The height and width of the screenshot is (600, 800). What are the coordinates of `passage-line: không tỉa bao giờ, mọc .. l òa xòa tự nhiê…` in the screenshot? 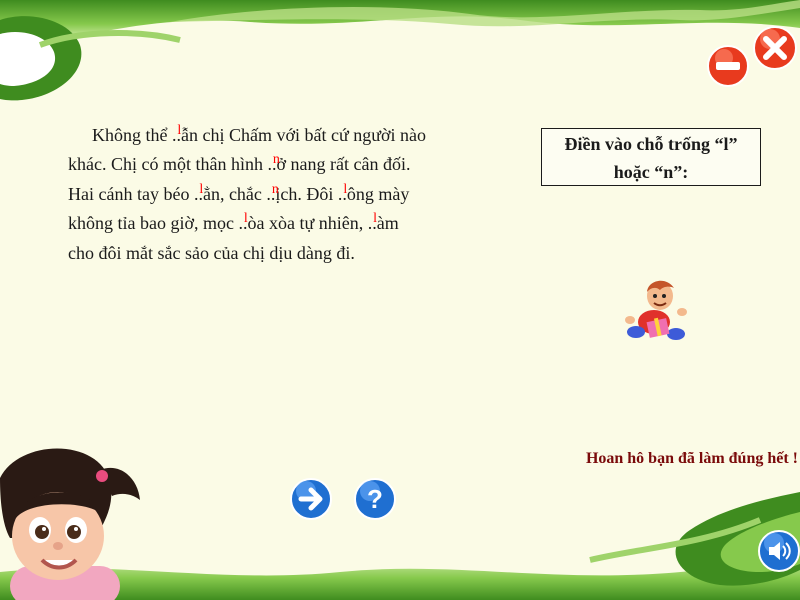 It's located at (288, 223).